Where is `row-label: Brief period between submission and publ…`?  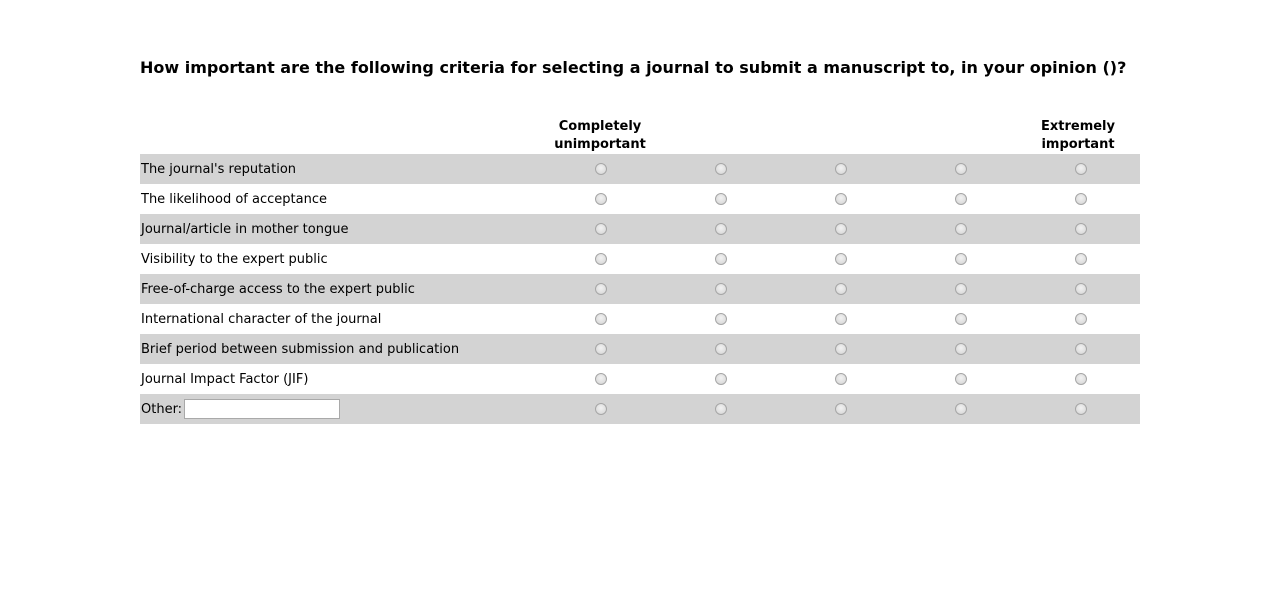 row-label: Brief period between submission and publ… is located at coordinates (300, 349).